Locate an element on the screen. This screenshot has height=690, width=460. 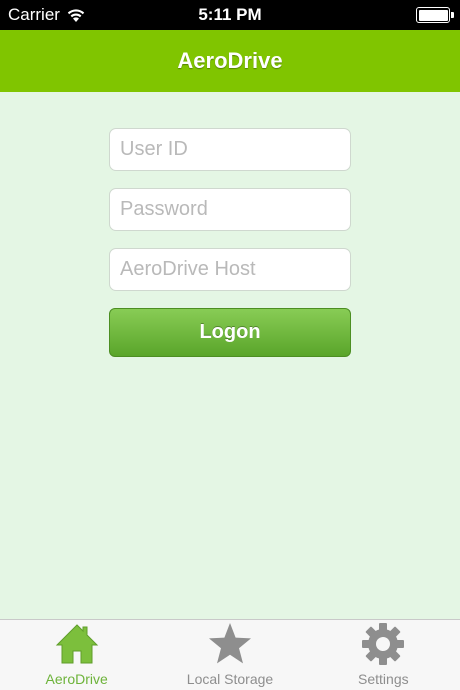
tab-aerodrive: AeroDrive is located at coordinates (76, 655).